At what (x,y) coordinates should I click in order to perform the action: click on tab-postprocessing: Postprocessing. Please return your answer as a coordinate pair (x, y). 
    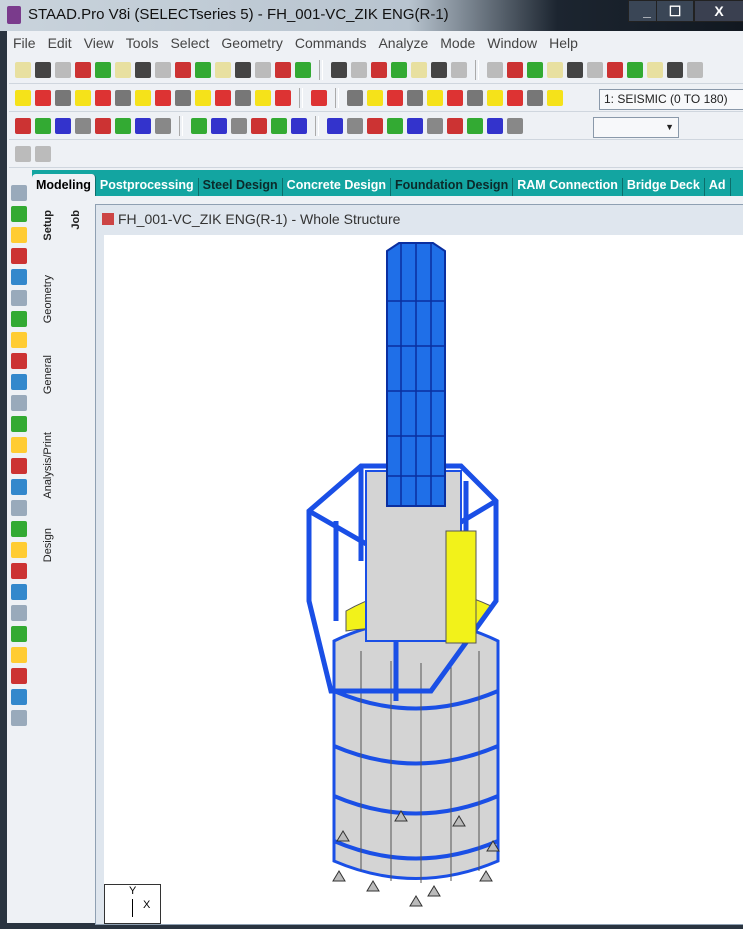
    Looking at the image, I should click on (147, 187).